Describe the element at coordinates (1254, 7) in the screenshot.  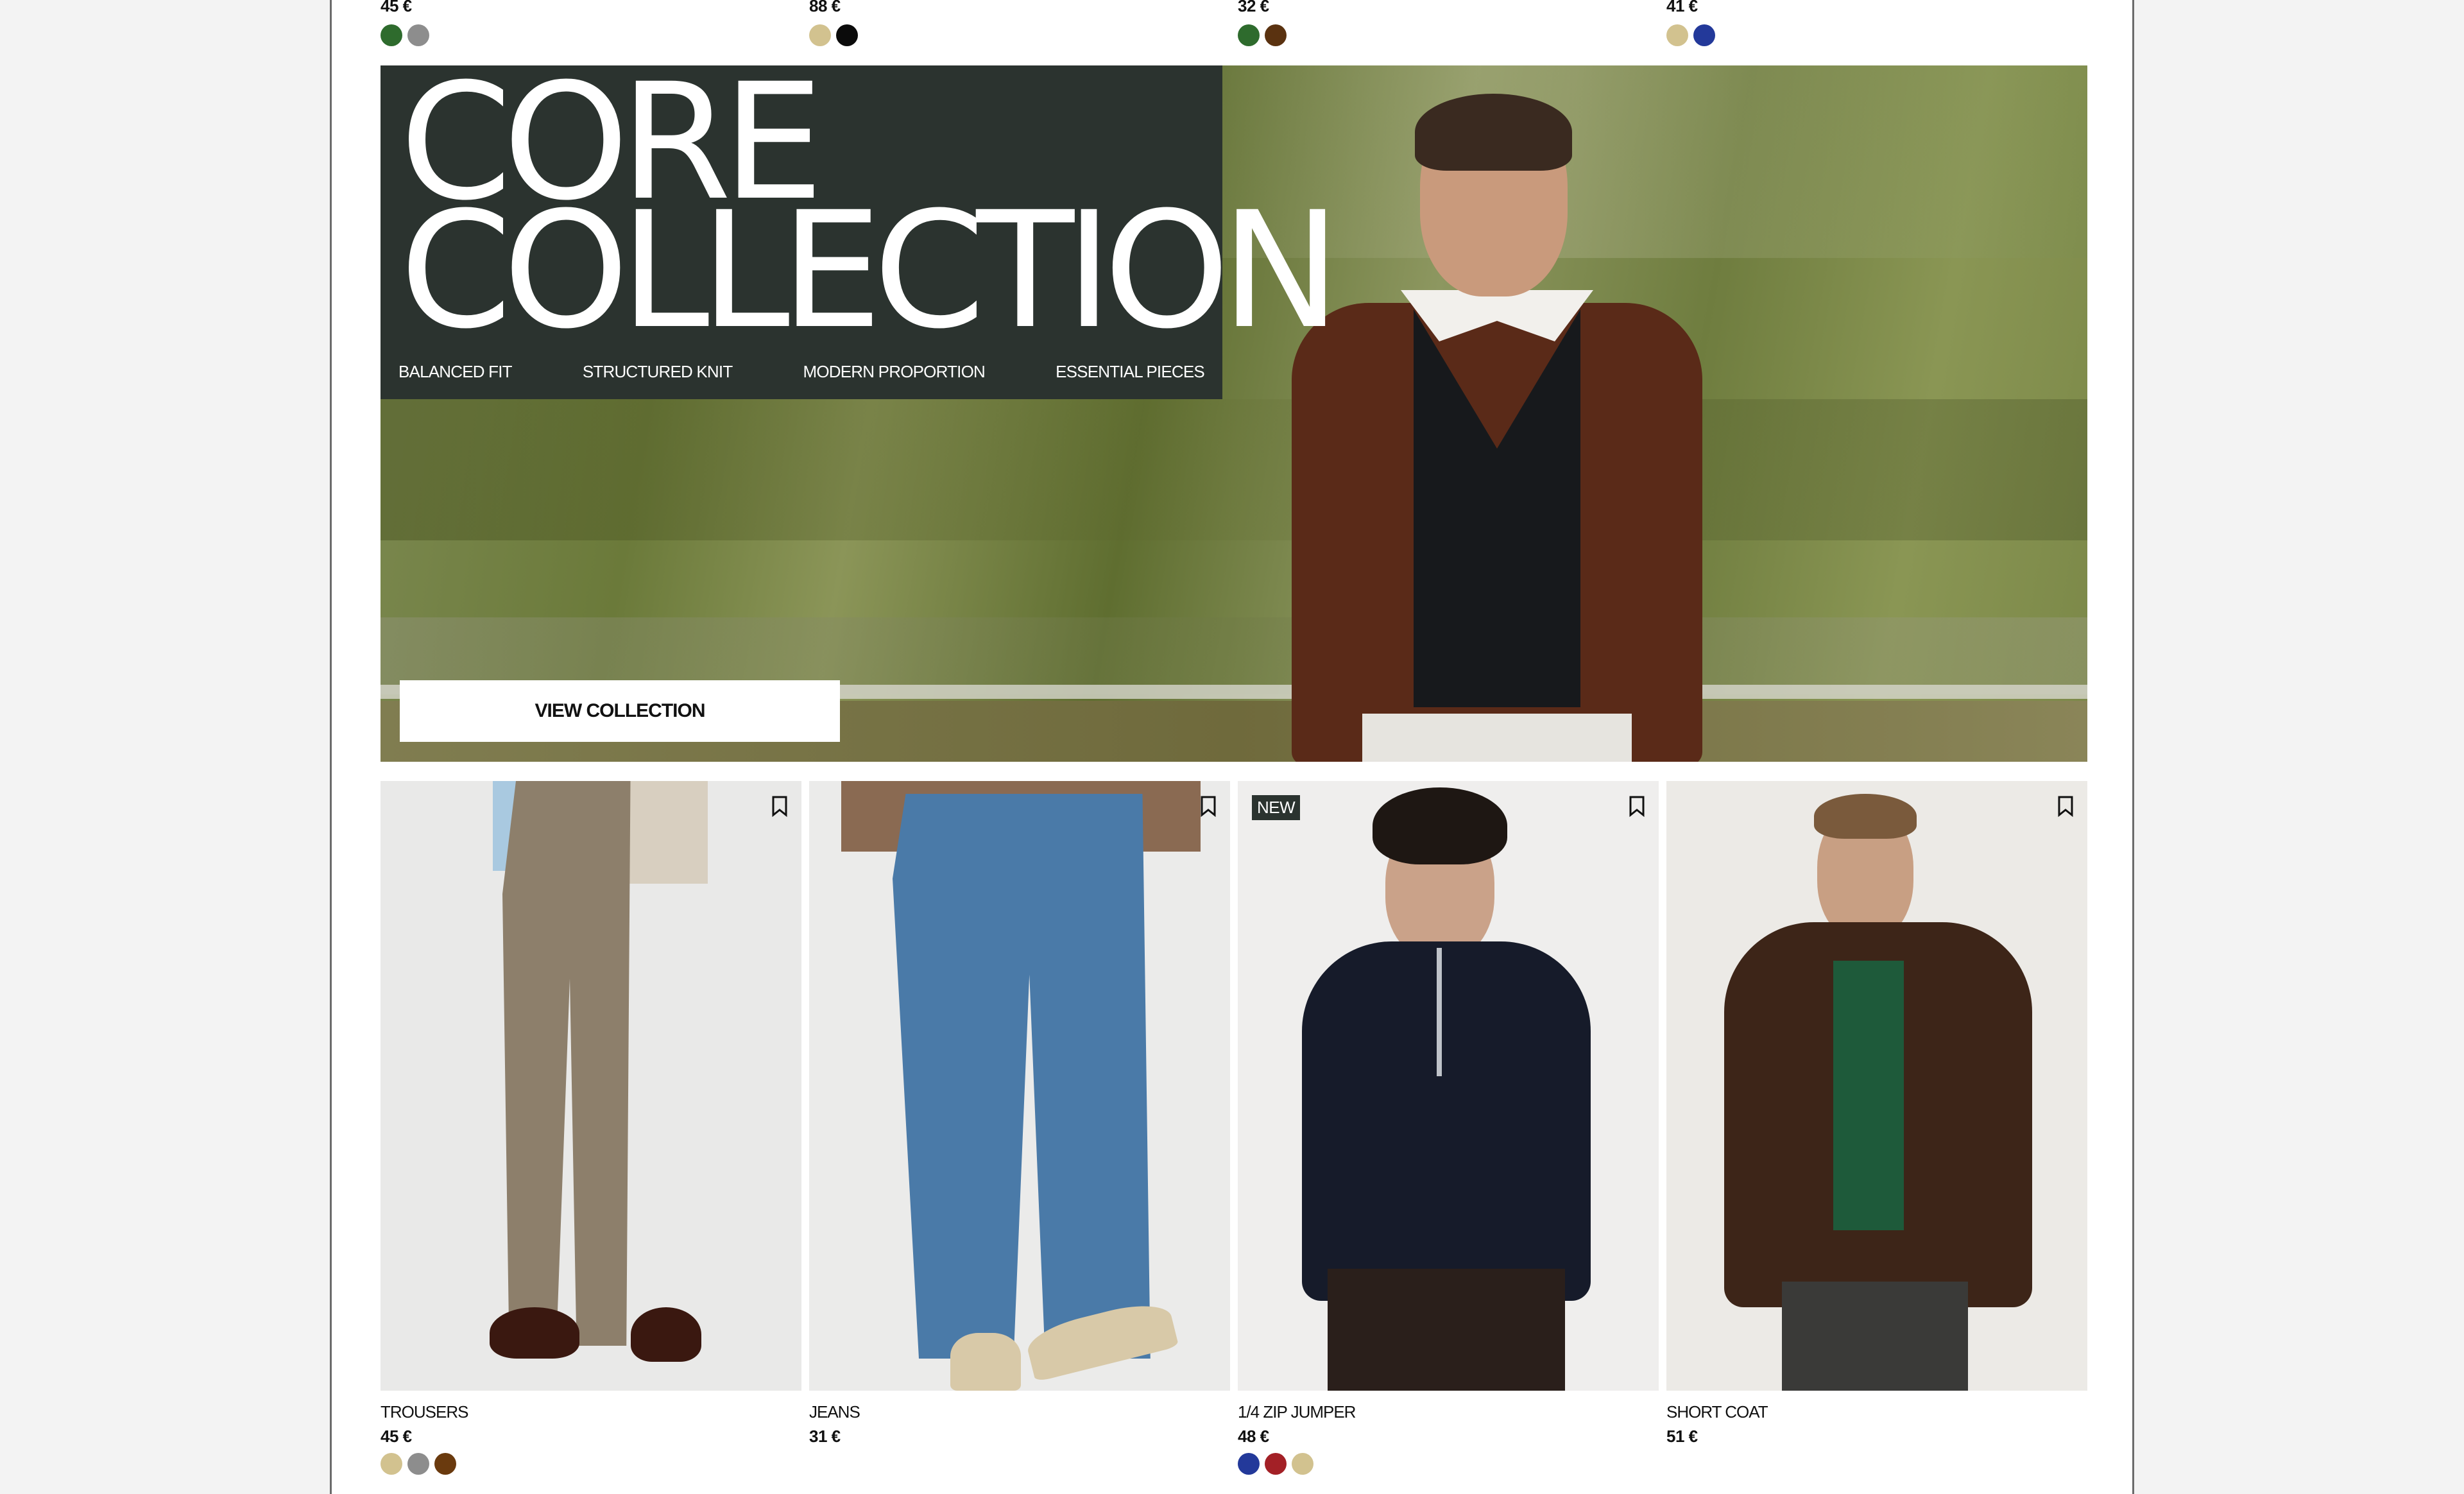
I see `product-price: 32 €` at that location.